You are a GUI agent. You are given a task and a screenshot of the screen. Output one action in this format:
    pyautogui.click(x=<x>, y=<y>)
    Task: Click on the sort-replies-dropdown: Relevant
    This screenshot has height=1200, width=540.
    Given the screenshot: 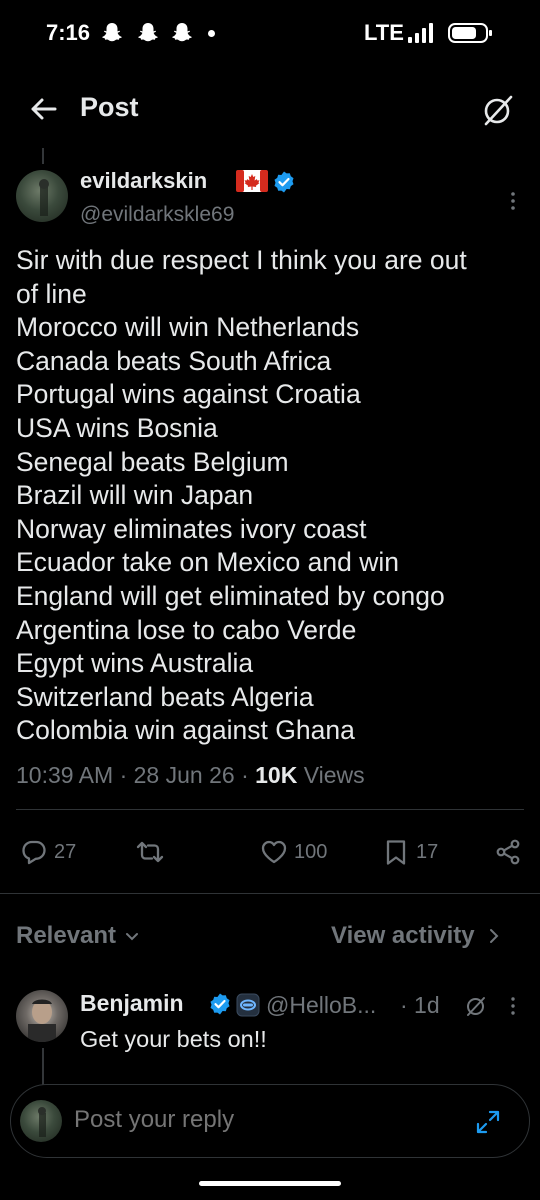 What is the action you would take?
    pyautogui.click(x=78, y=936)
    